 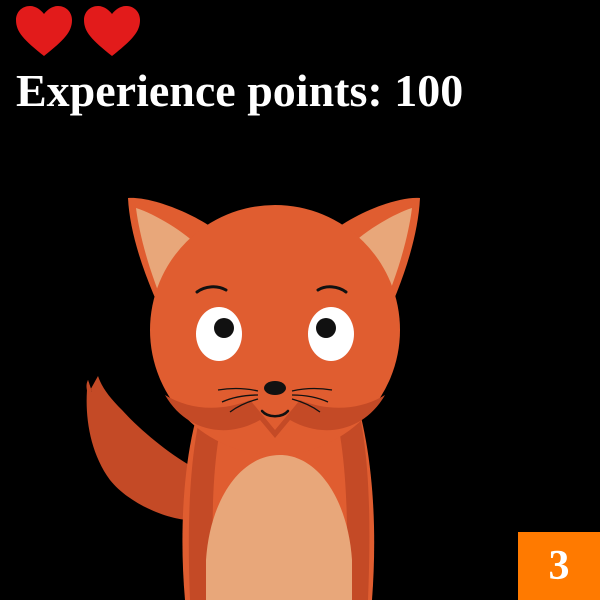 I want to click on level-badge: 3, so click(x=559, y=566).